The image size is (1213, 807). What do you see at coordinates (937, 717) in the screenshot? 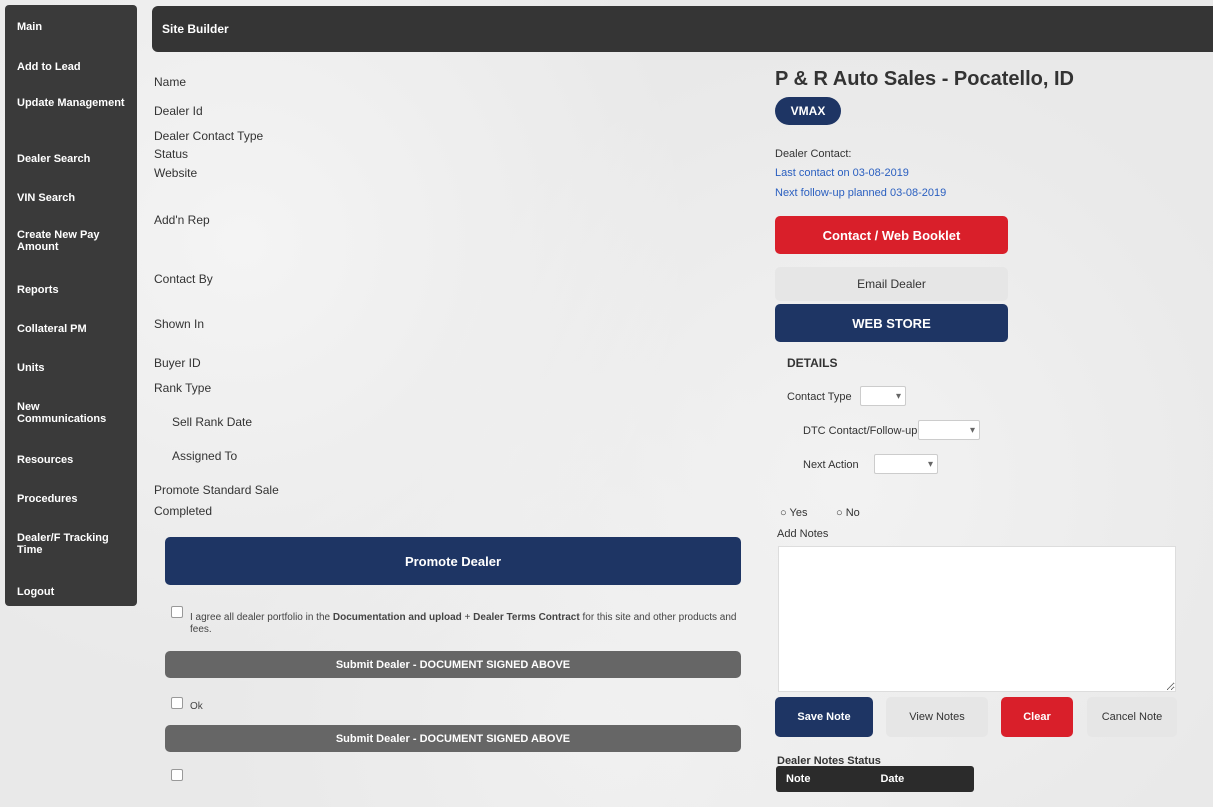
I see `view-notes-button: View Notes` at bounding box center [937, 717].